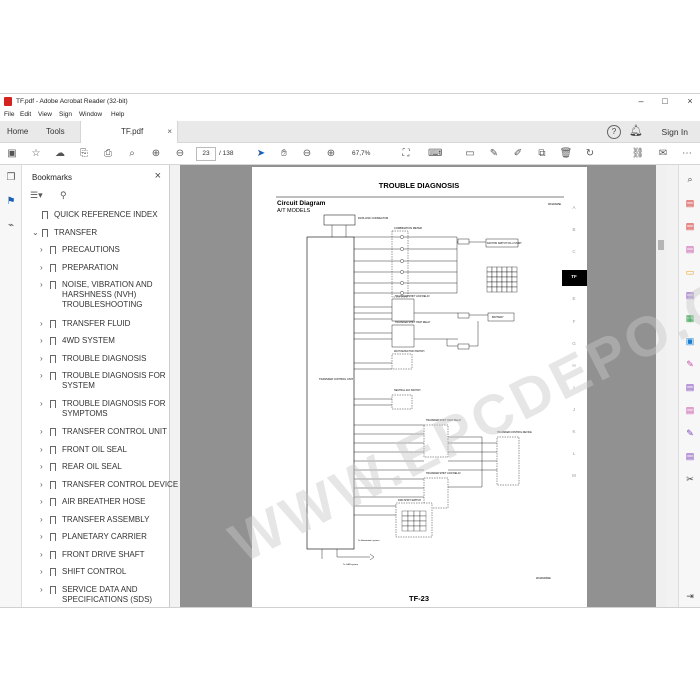  I want to click on select-cursor-icon: ➤, so click(261, 154).